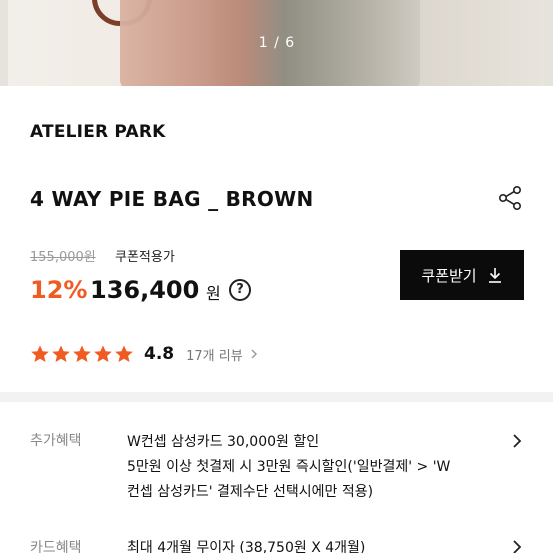  I want to click on rating-summary: 4.8 17개 리뷰, so click(144, 354).